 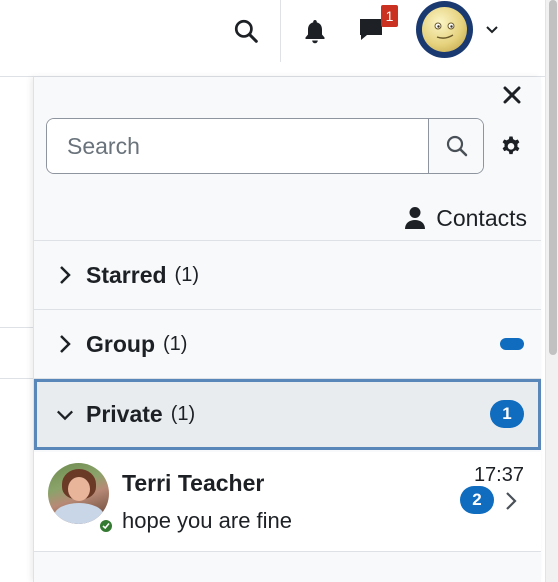 I want to click on nav-divider, so click(x=280, y=31).